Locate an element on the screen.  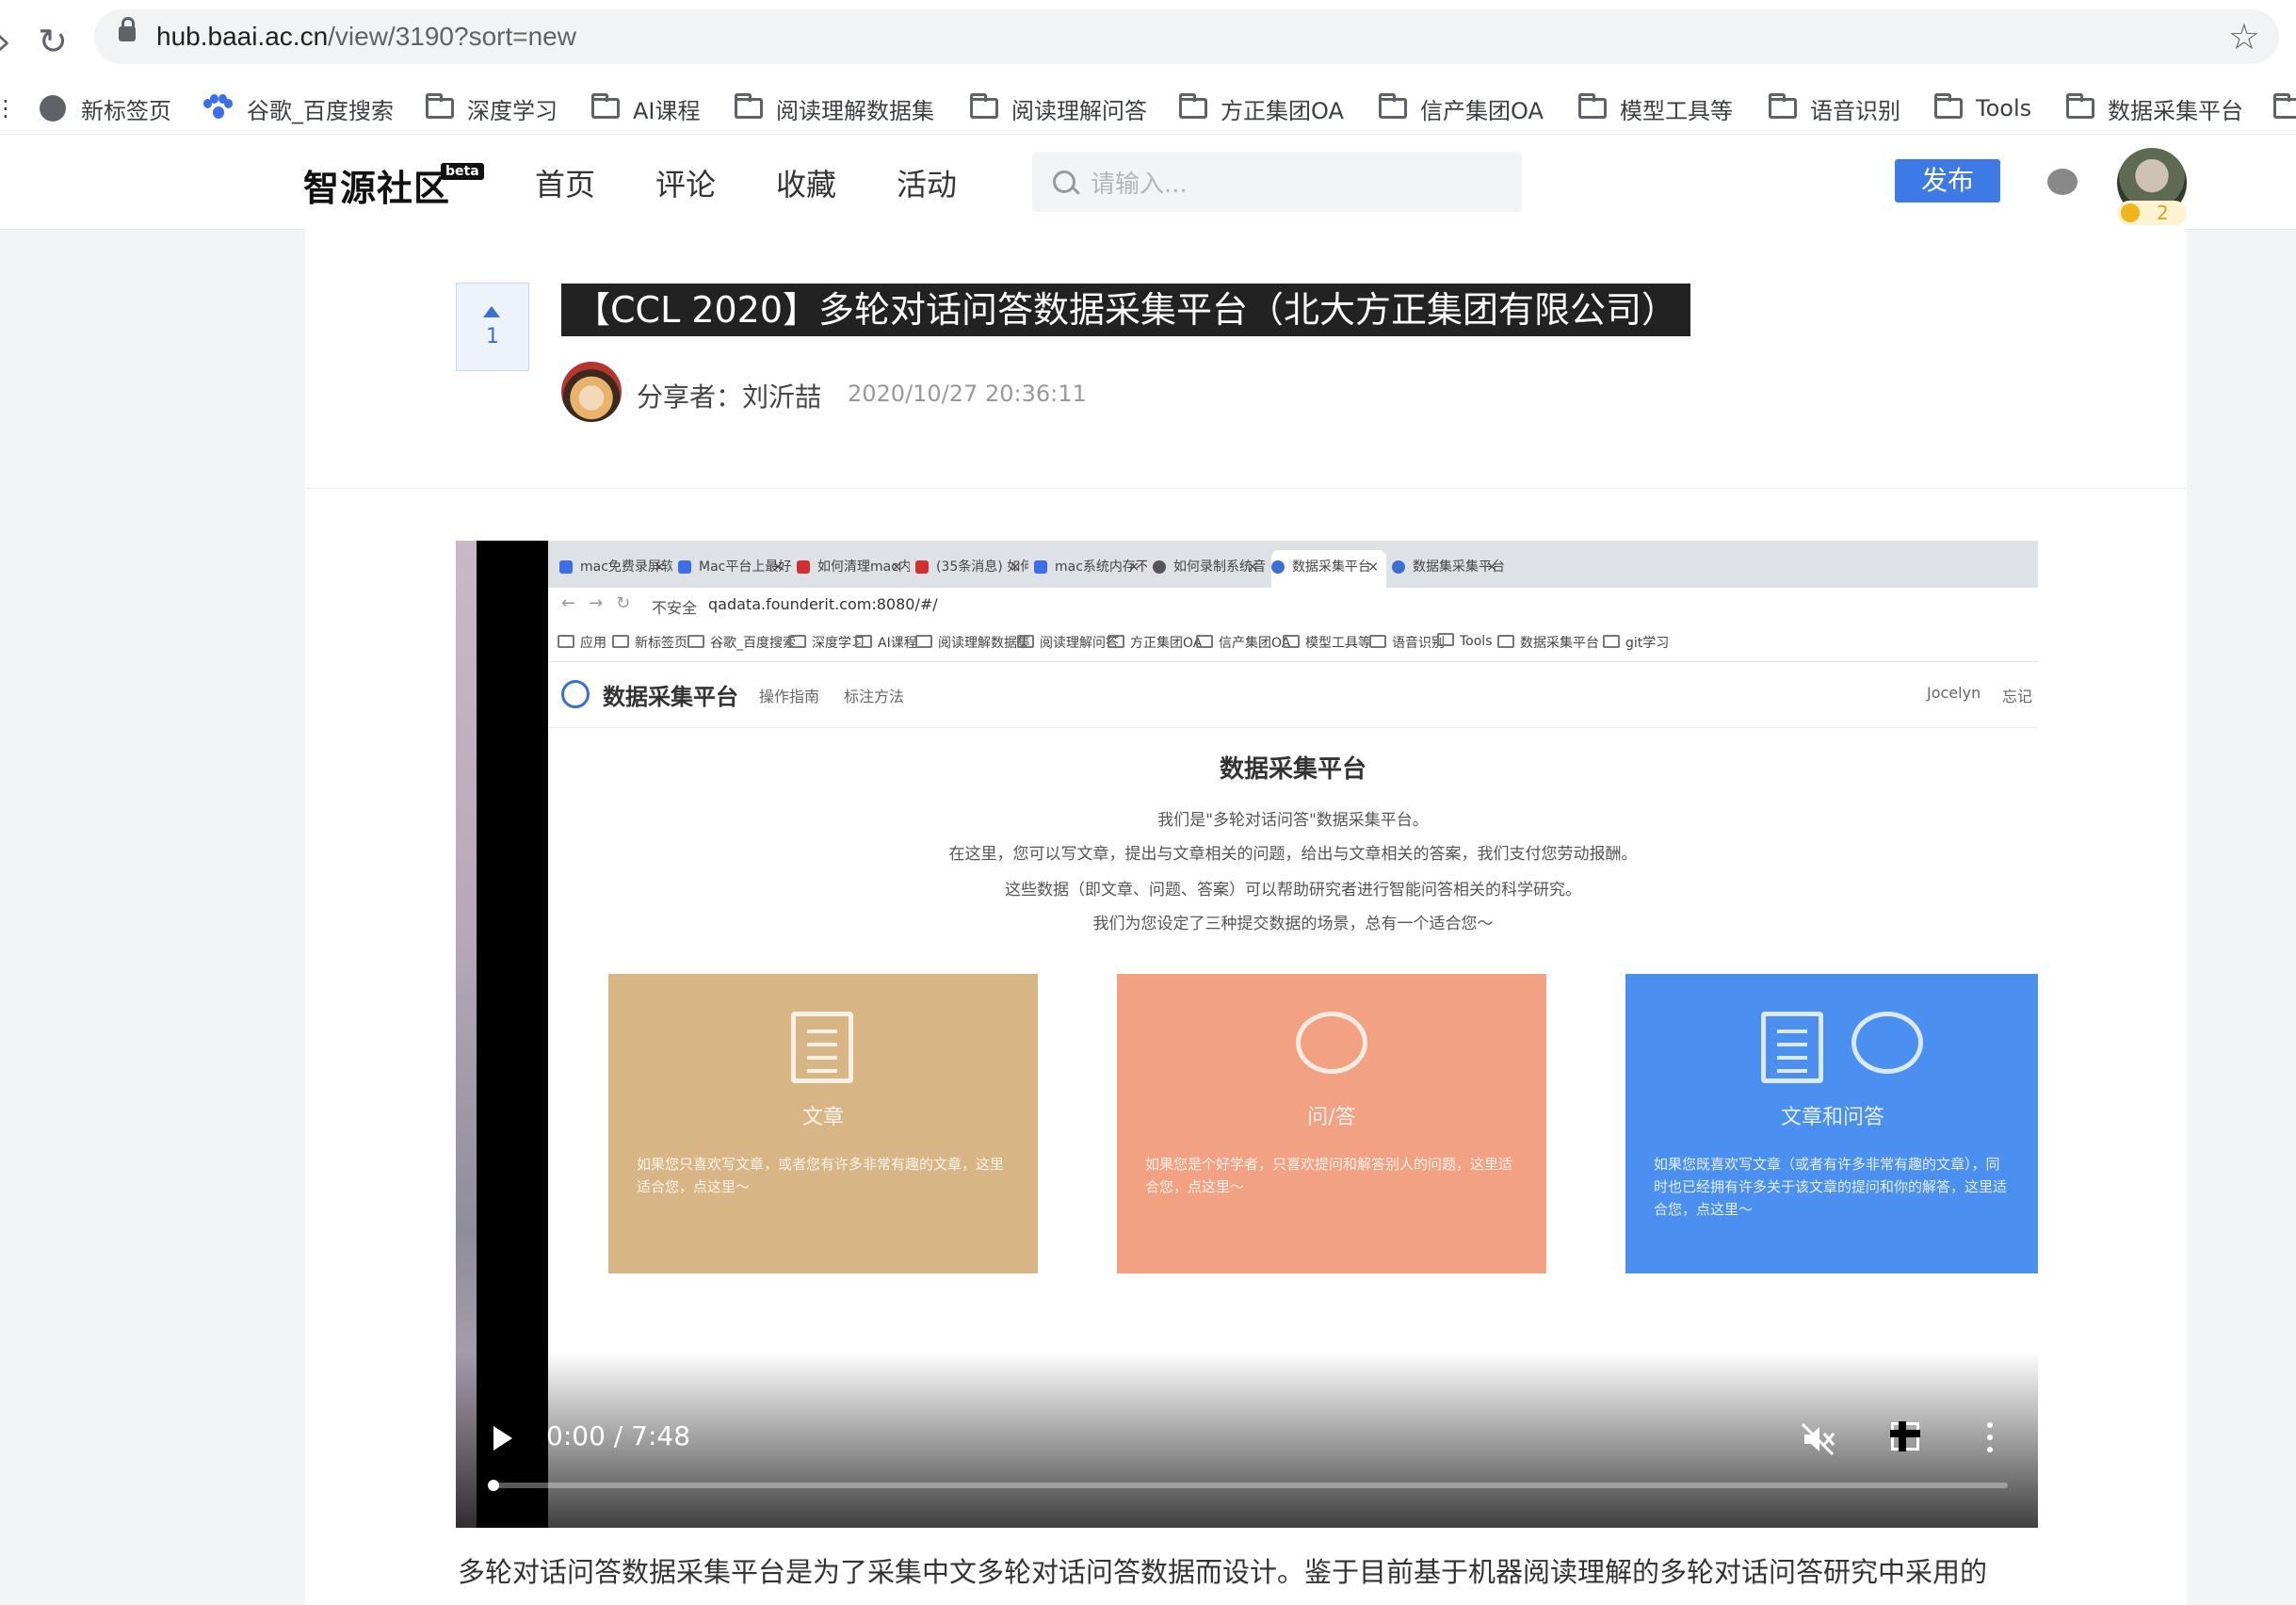
card-qa: 问/答 如果您是个好学者，只喜欢提问和解答别人的问题，这里适合您，点这里～ is located at coordinates (1331, 1124).